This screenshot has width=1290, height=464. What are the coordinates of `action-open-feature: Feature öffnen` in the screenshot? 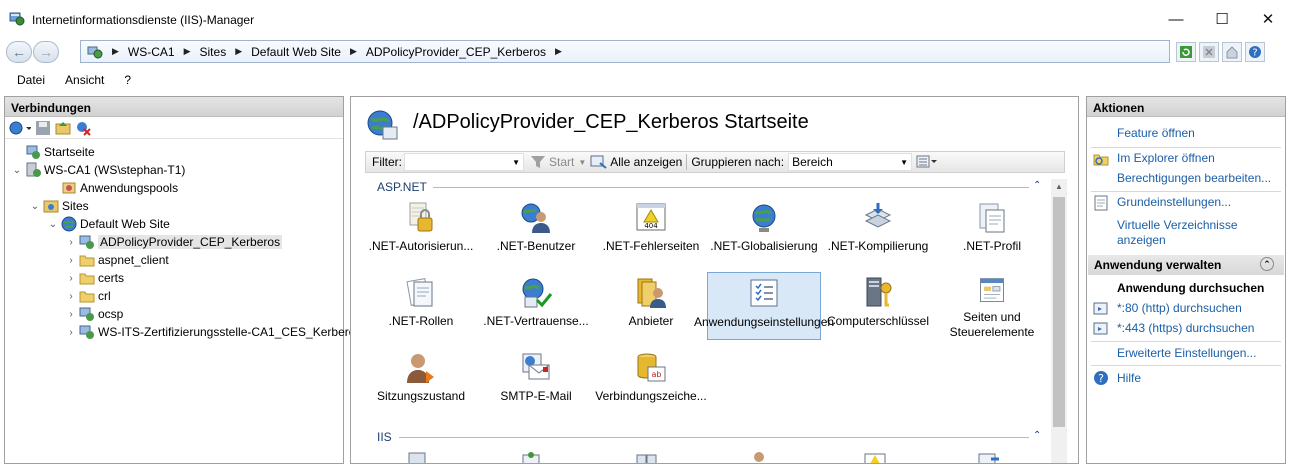 It's located at (1156, 133).